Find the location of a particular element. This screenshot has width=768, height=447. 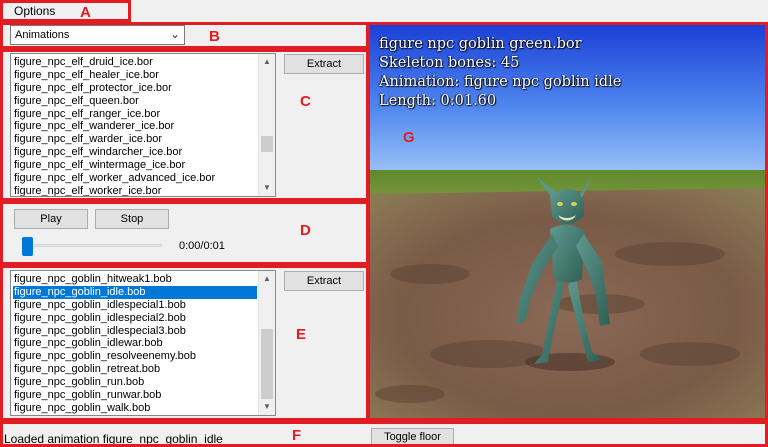

list-item: figure_npc_goblin_idlespecial3.bob is located at coordinates (135, 331).